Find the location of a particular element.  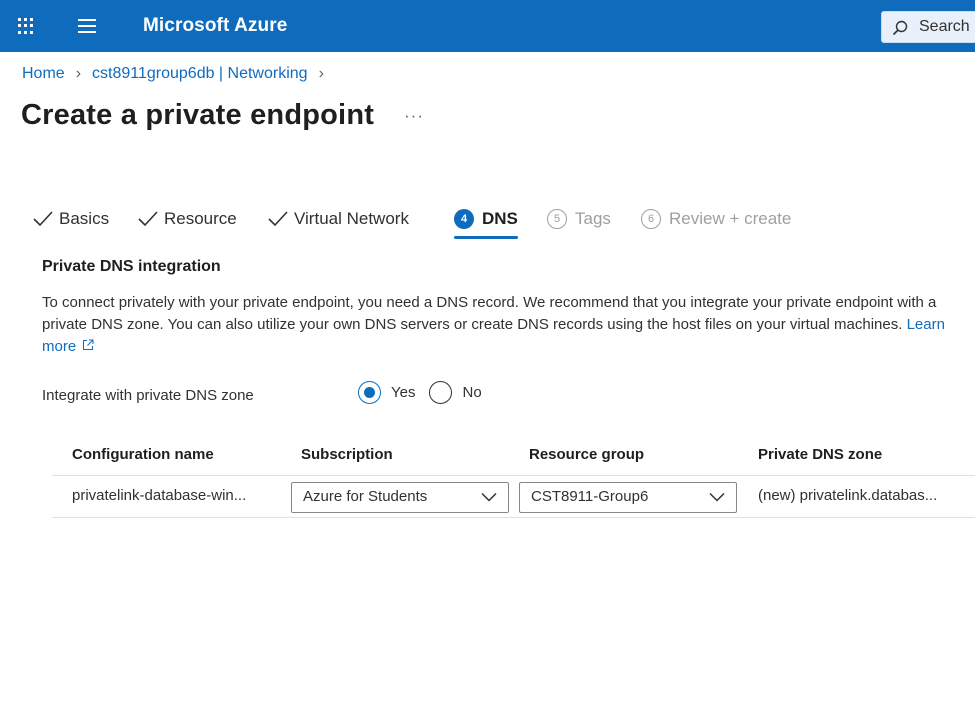

top-bar: Microsoft Azure Search r is located at coordinates (487, 26).